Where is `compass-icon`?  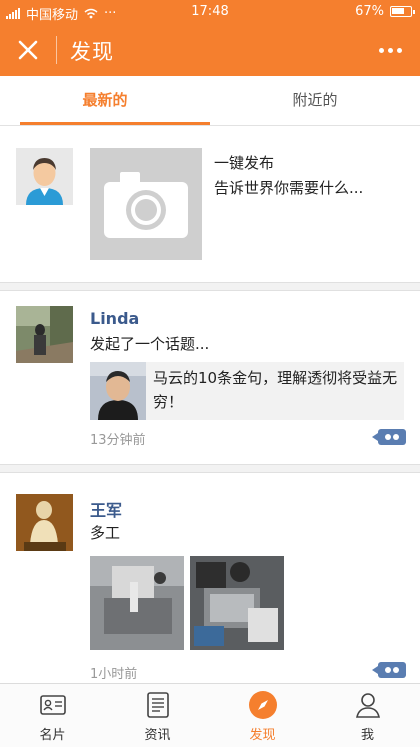 compass-icon is located at coordinates (263, 705).